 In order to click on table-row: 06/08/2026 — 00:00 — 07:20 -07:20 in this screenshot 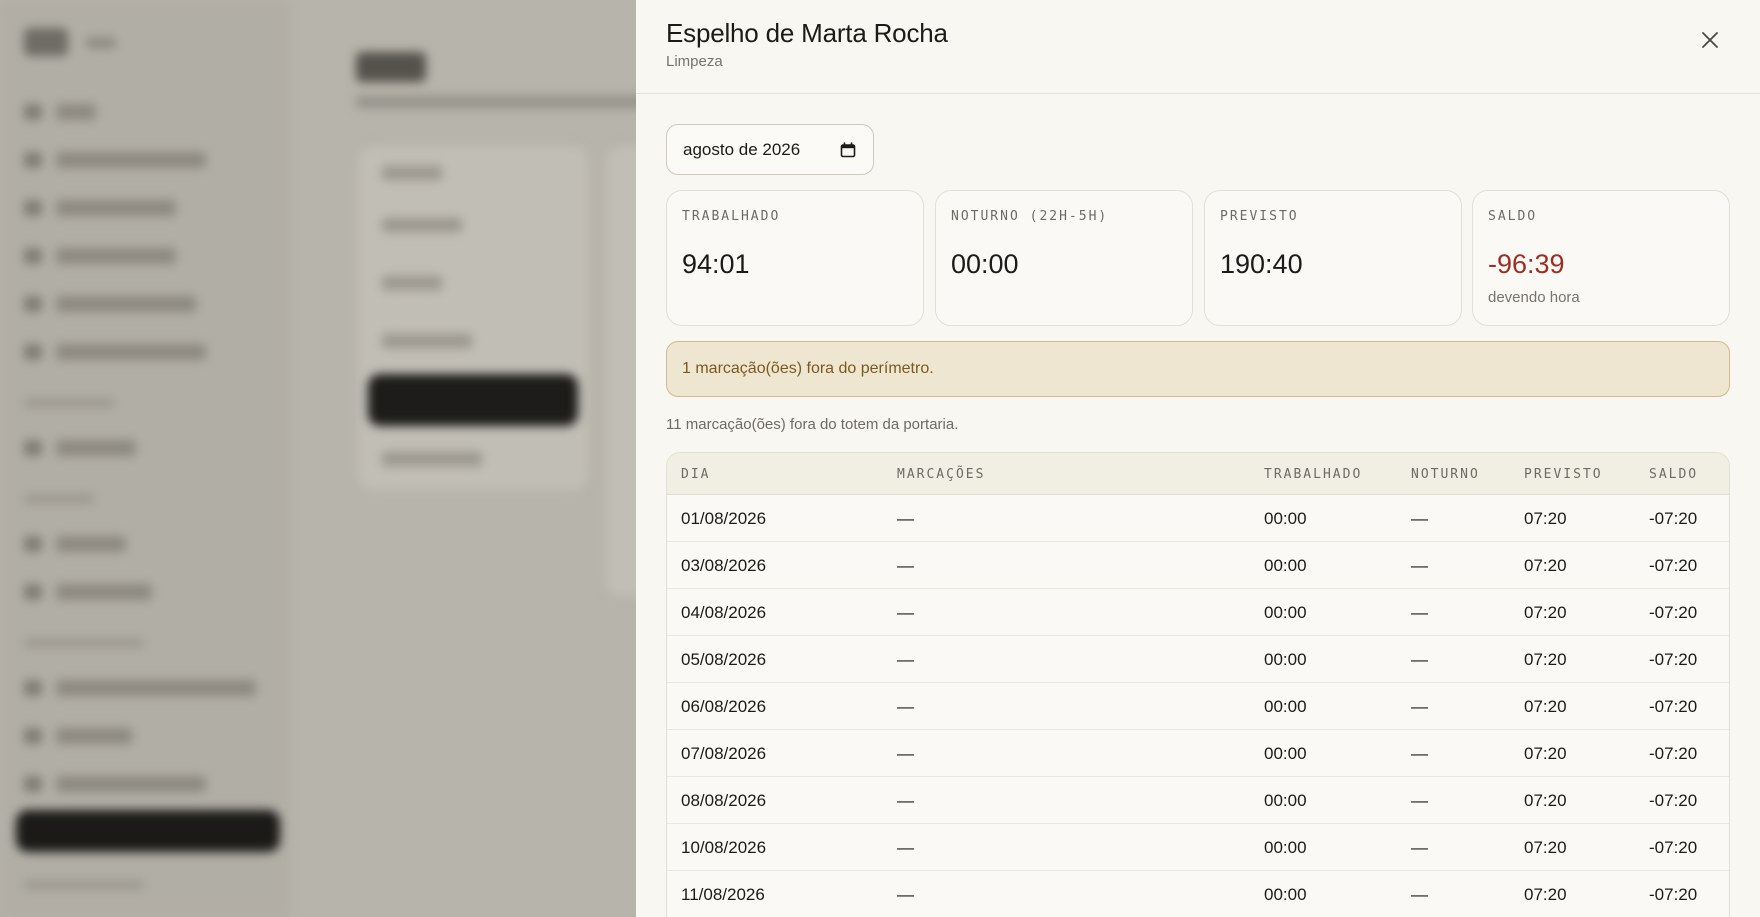, I will do `click(1198, 706)`.